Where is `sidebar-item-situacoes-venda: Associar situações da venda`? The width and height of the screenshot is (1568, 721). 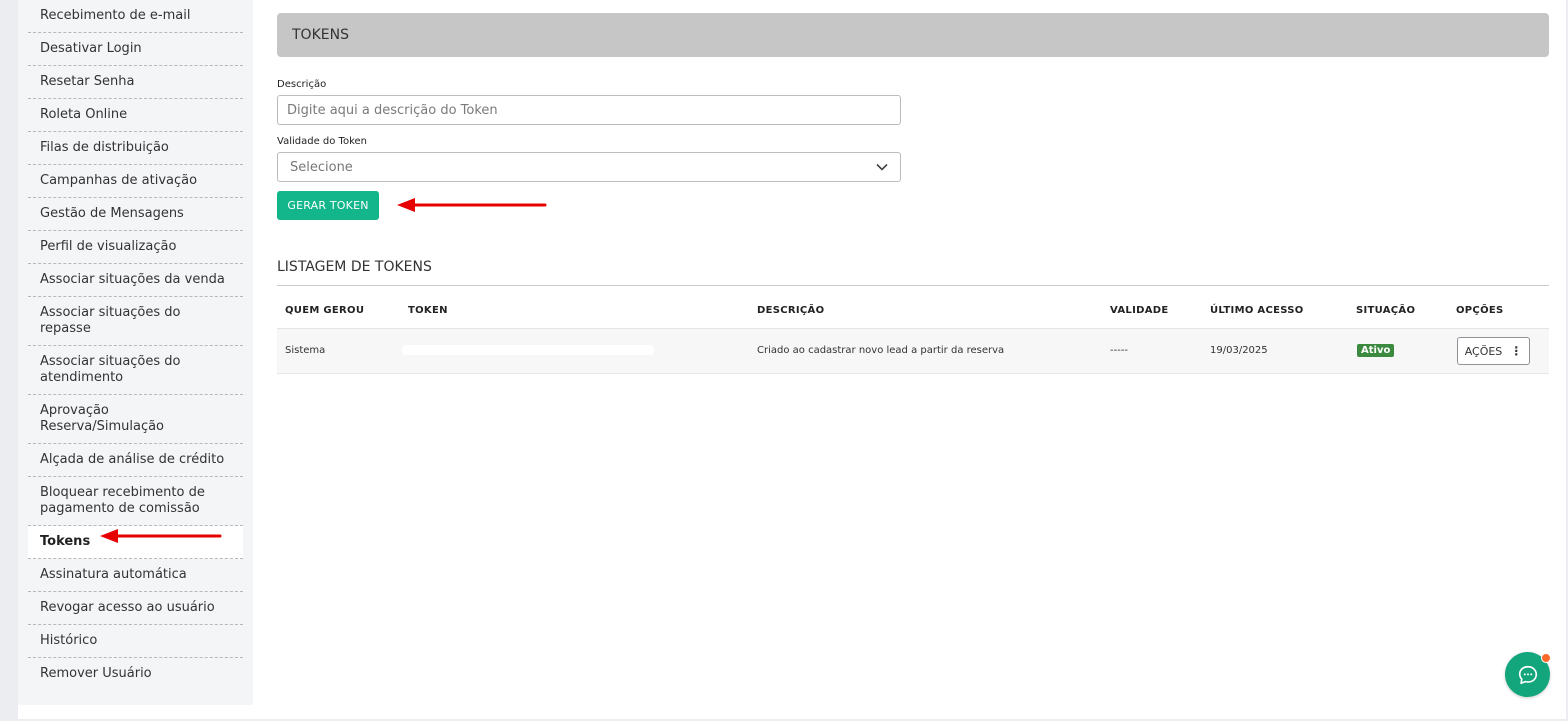 sidebar-item-situacoes-venda: Associar situações da venda is located at coordinates (135, 280).